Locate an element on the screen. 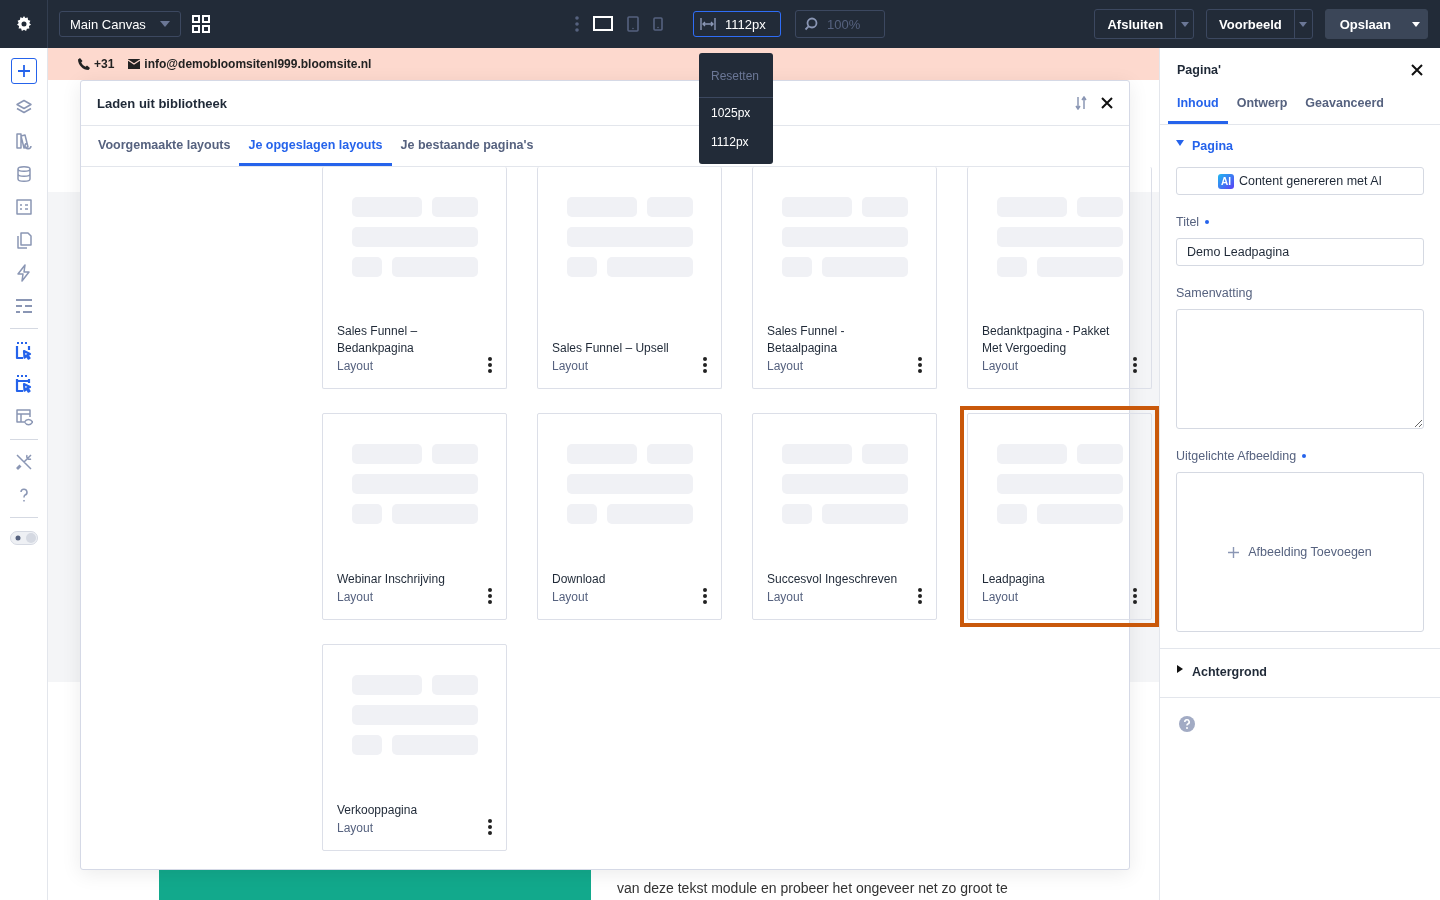 The image size is (1440, 900). card-title: Bedanktpagina - Pakket Met Vergoeding is located at coordinates (1046, 340).